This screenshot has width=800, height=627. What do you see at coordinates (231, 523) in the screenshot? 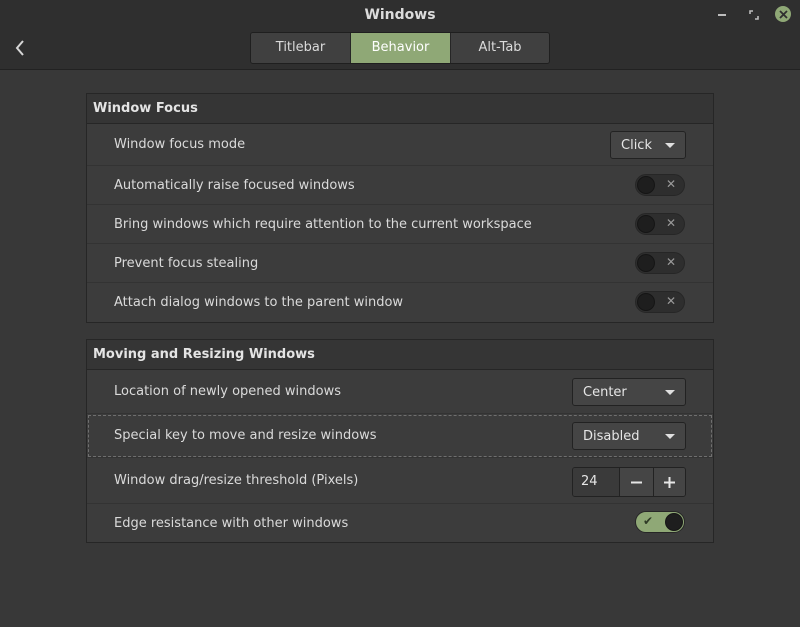
I see `edge-resistance-label: Edge resistance with other windows` at bounding box center [231, 523].